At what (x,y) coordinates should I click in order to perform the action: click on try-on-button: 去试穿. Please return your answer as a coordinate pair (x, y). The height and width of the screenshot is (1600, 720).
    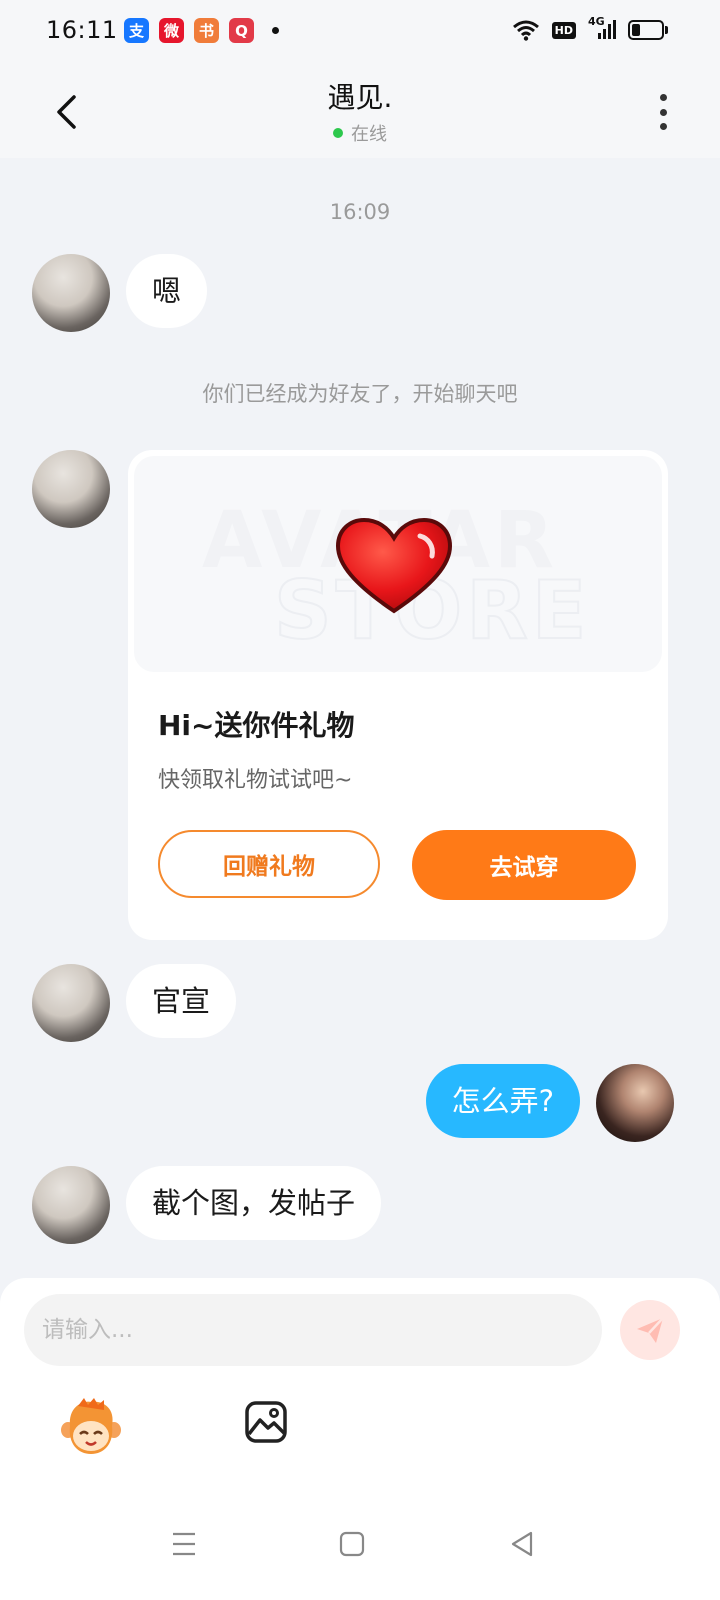
    Looking at the image, I should click on (524, 865).